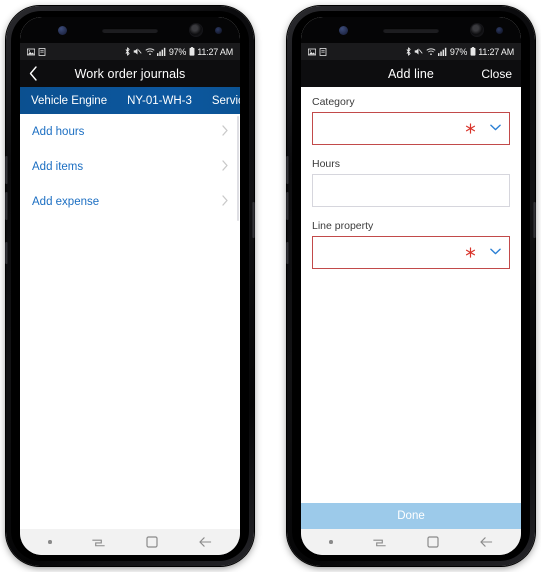 Image resolution: width=541 pixels, height=572 pixels. I want to click on hours-input, so click(411, 190).